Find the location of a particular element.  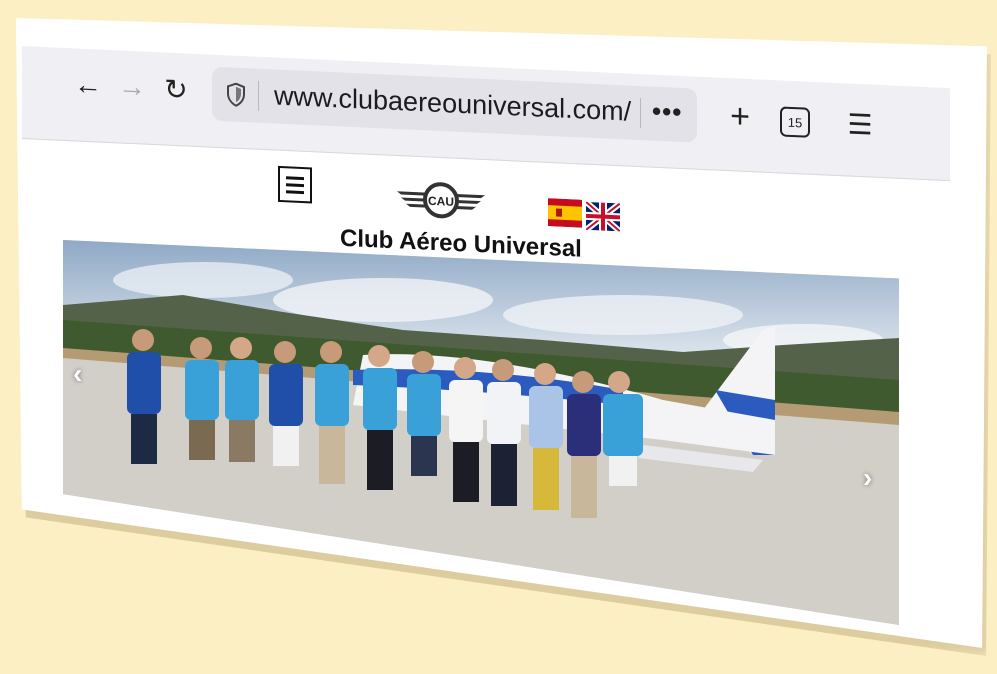

svg-text: CAU is located at coordinates (441, 201).